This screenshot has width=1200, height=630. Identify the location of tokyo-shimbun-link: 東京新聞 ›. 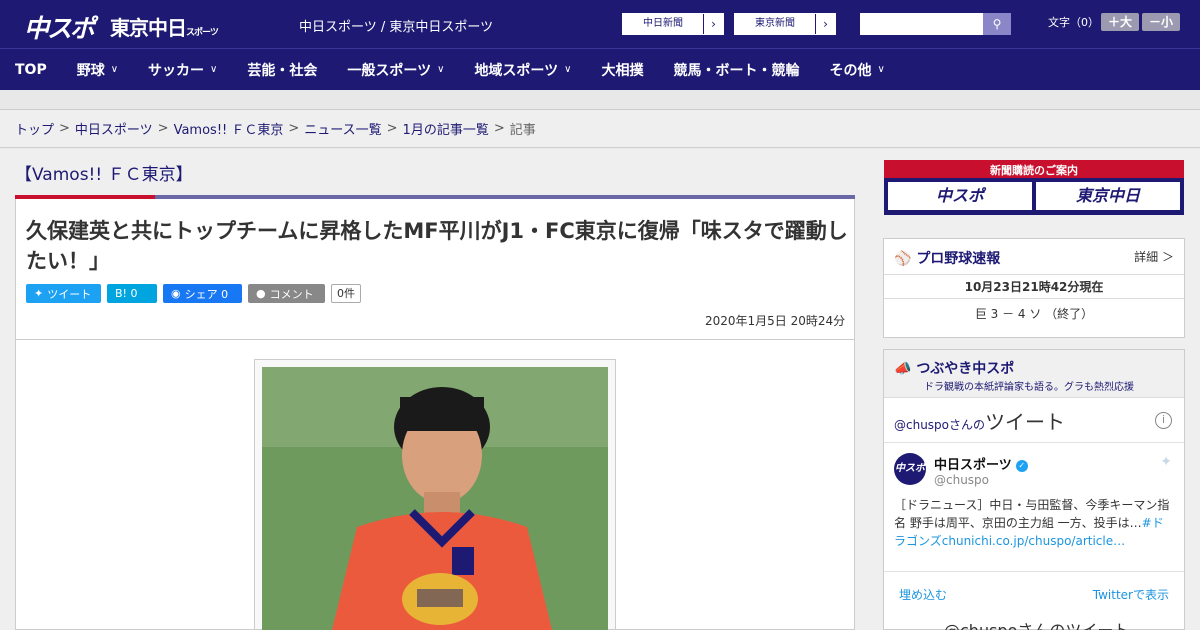
(785, 24).